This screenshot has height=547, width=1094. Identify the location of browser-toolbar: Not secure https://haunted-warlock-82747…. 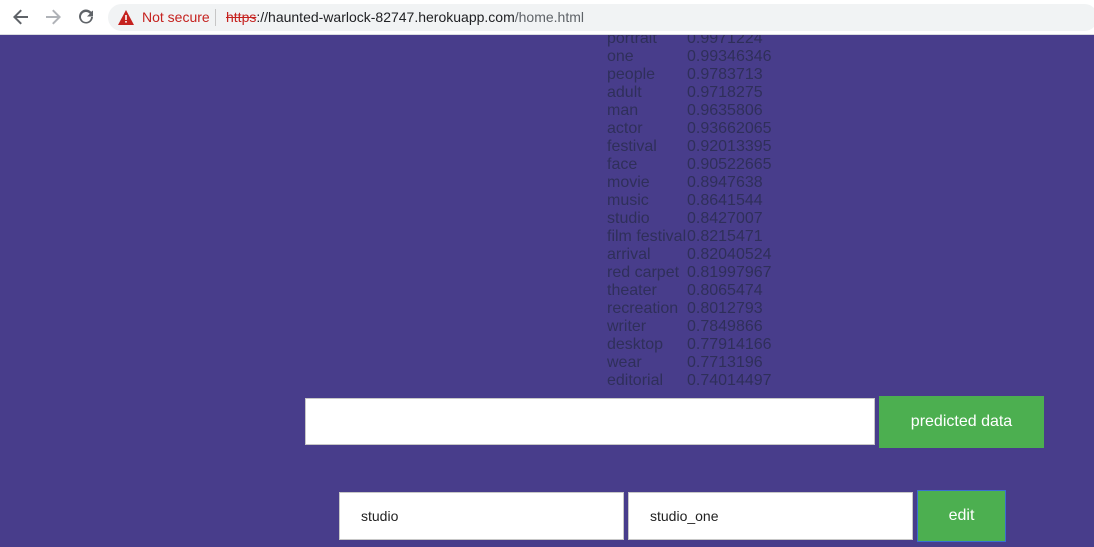
(547, 17).